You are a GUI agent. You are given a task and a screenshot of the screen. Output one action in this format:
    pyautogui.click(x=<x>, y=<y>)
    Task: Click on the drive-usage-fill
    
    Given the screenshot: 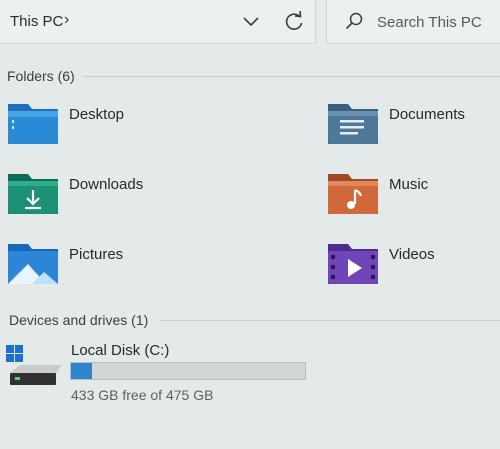 What is the action you would take?
    pyautogui.click(x=81, y=371)
    